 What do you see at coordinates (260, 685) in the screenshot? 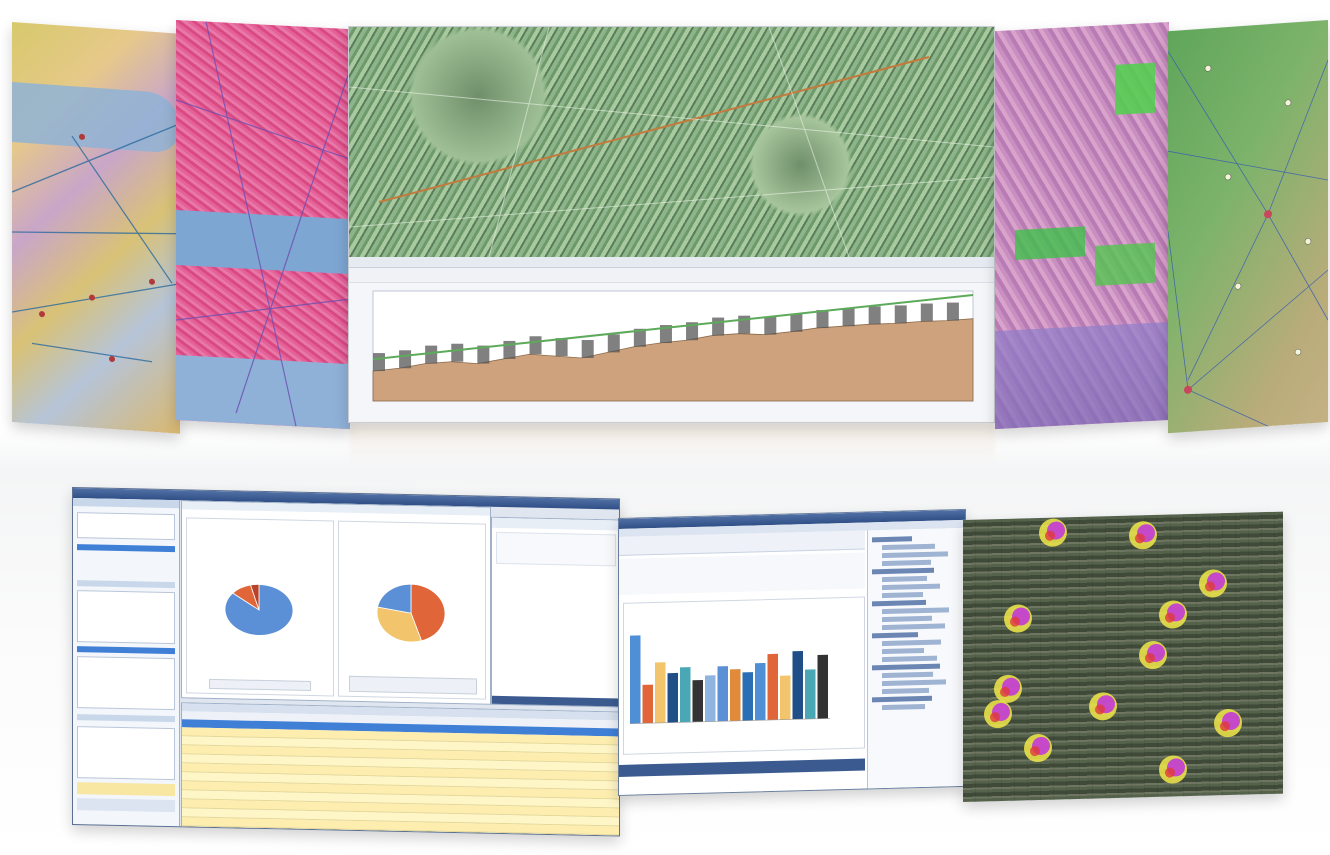
I see `legend-left` at bounding box center [260, 685].